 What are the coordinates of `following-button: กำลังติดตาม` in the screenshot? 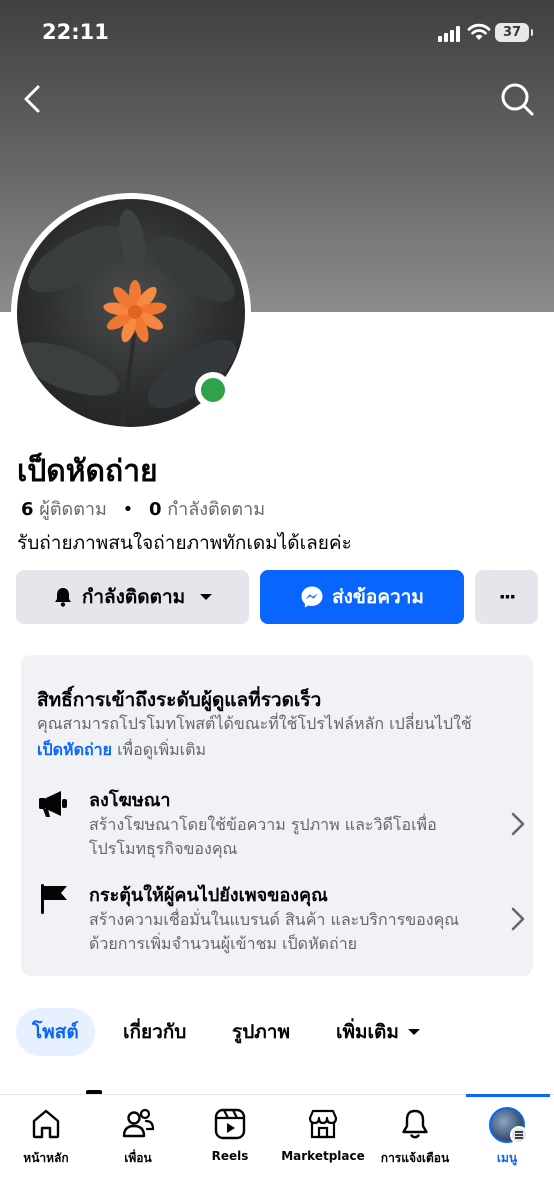 It's located at (132, 597).